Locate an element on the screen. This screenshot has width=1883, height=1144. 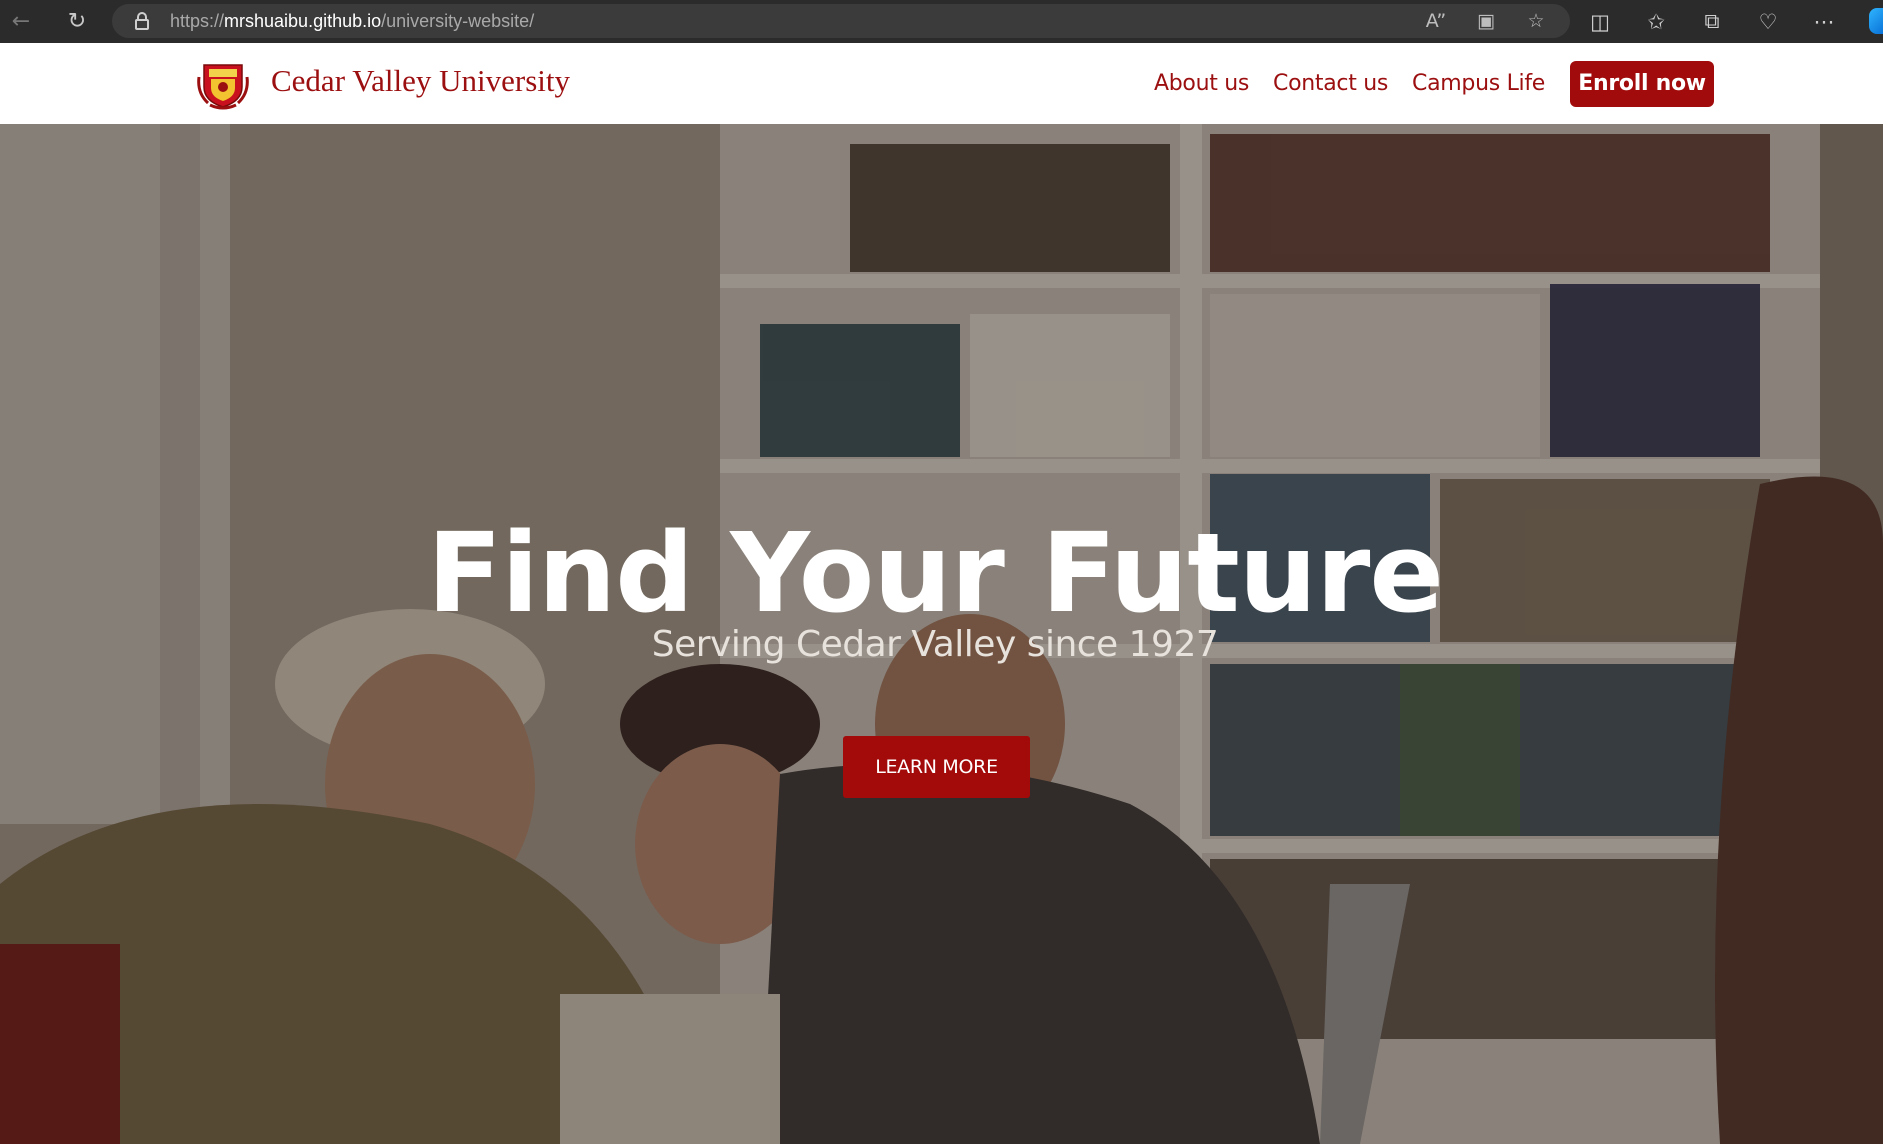
university-crest-logo is located at coordinates (223, 84).